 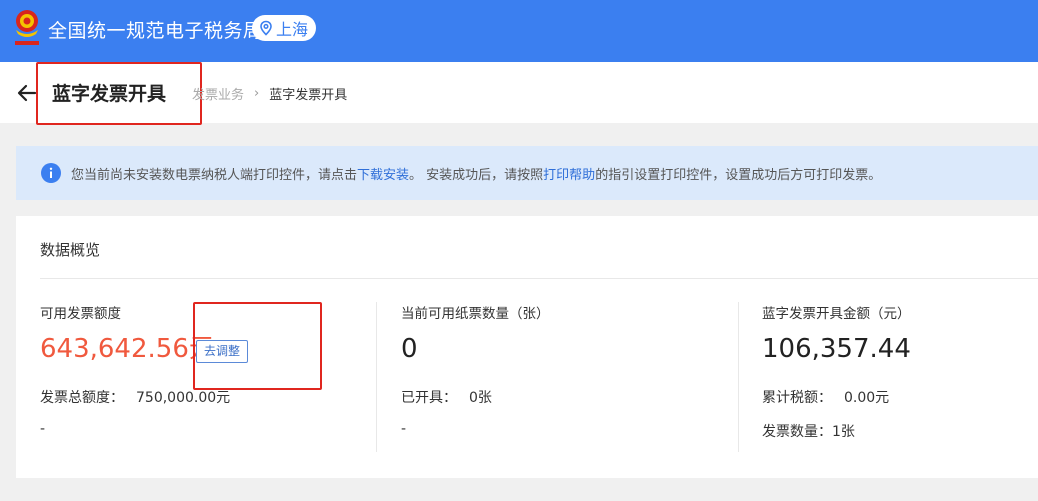 I want to click on issued-label: 已开具：, so click(x=429, y=398).